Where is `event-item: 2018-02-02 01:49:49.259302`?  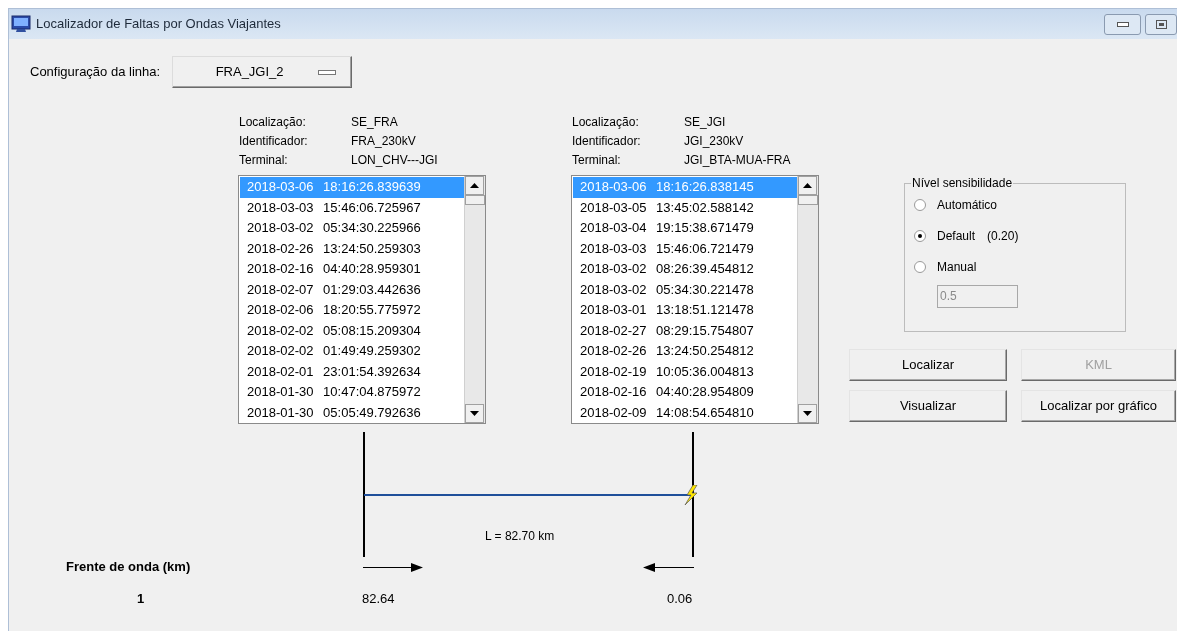
event-item: 2018-02-02 01:49:49.259302 is located at coordinates (352, 351).